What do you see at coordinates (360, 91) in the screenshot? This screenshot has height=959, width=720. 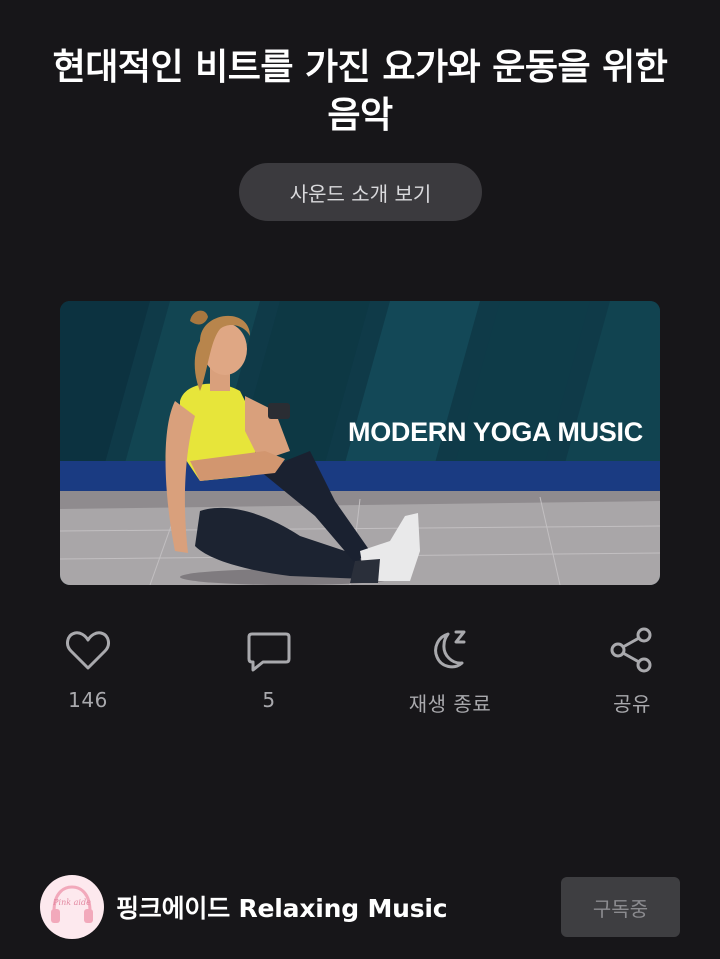 I see `page-title: 현대적인 비트를 가진 요가와 운동을 위한 음악` at bounding box center [360, 91].